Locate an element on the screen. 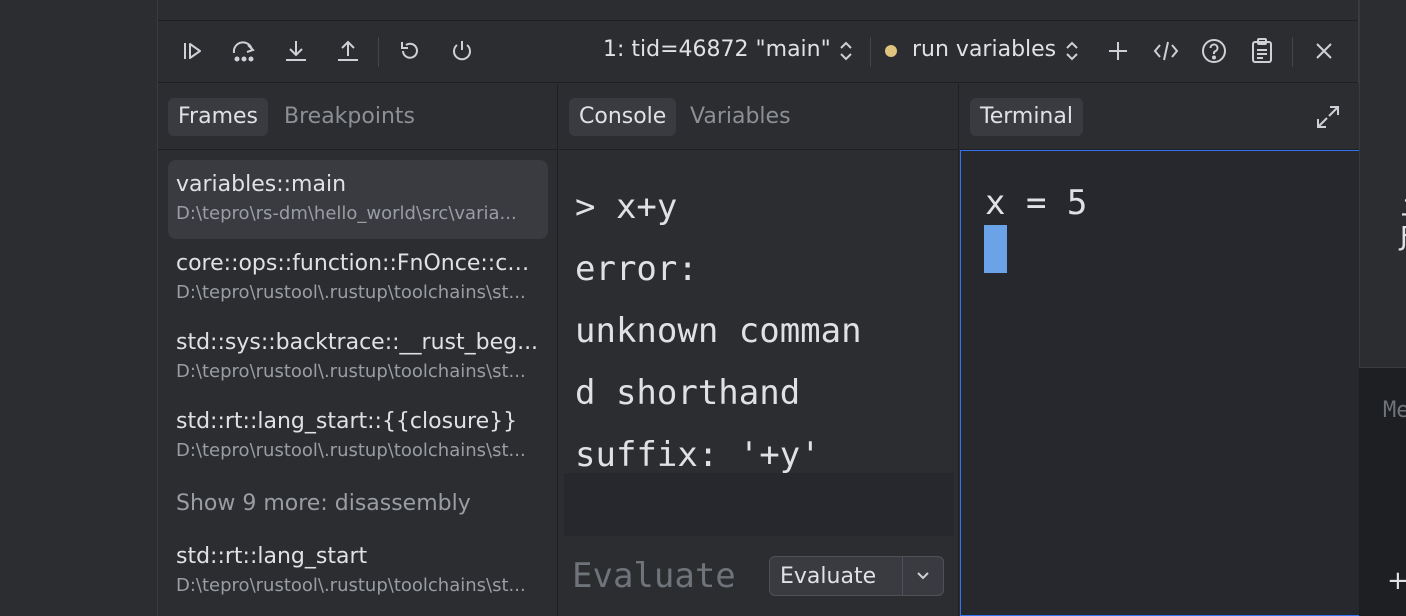 The height and width of the screenshot is (616, 1406). right-edge-panel: ユ Ƒ Me + is located at coordinates (1382, 308).